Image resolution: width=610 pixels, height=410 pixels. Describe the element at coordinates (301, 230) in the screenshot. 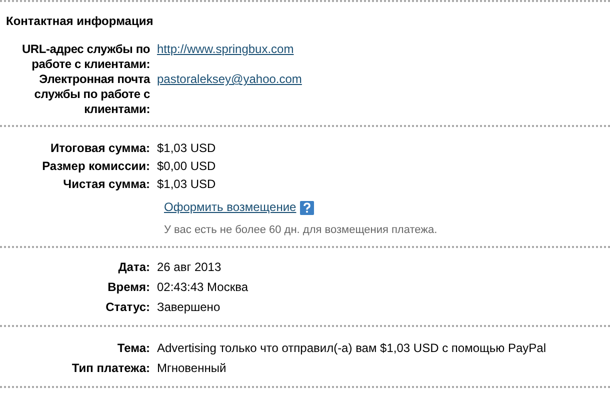

I see `refund-note: У вас есть не более 60 дн. для возмещения платежа.` at that location.